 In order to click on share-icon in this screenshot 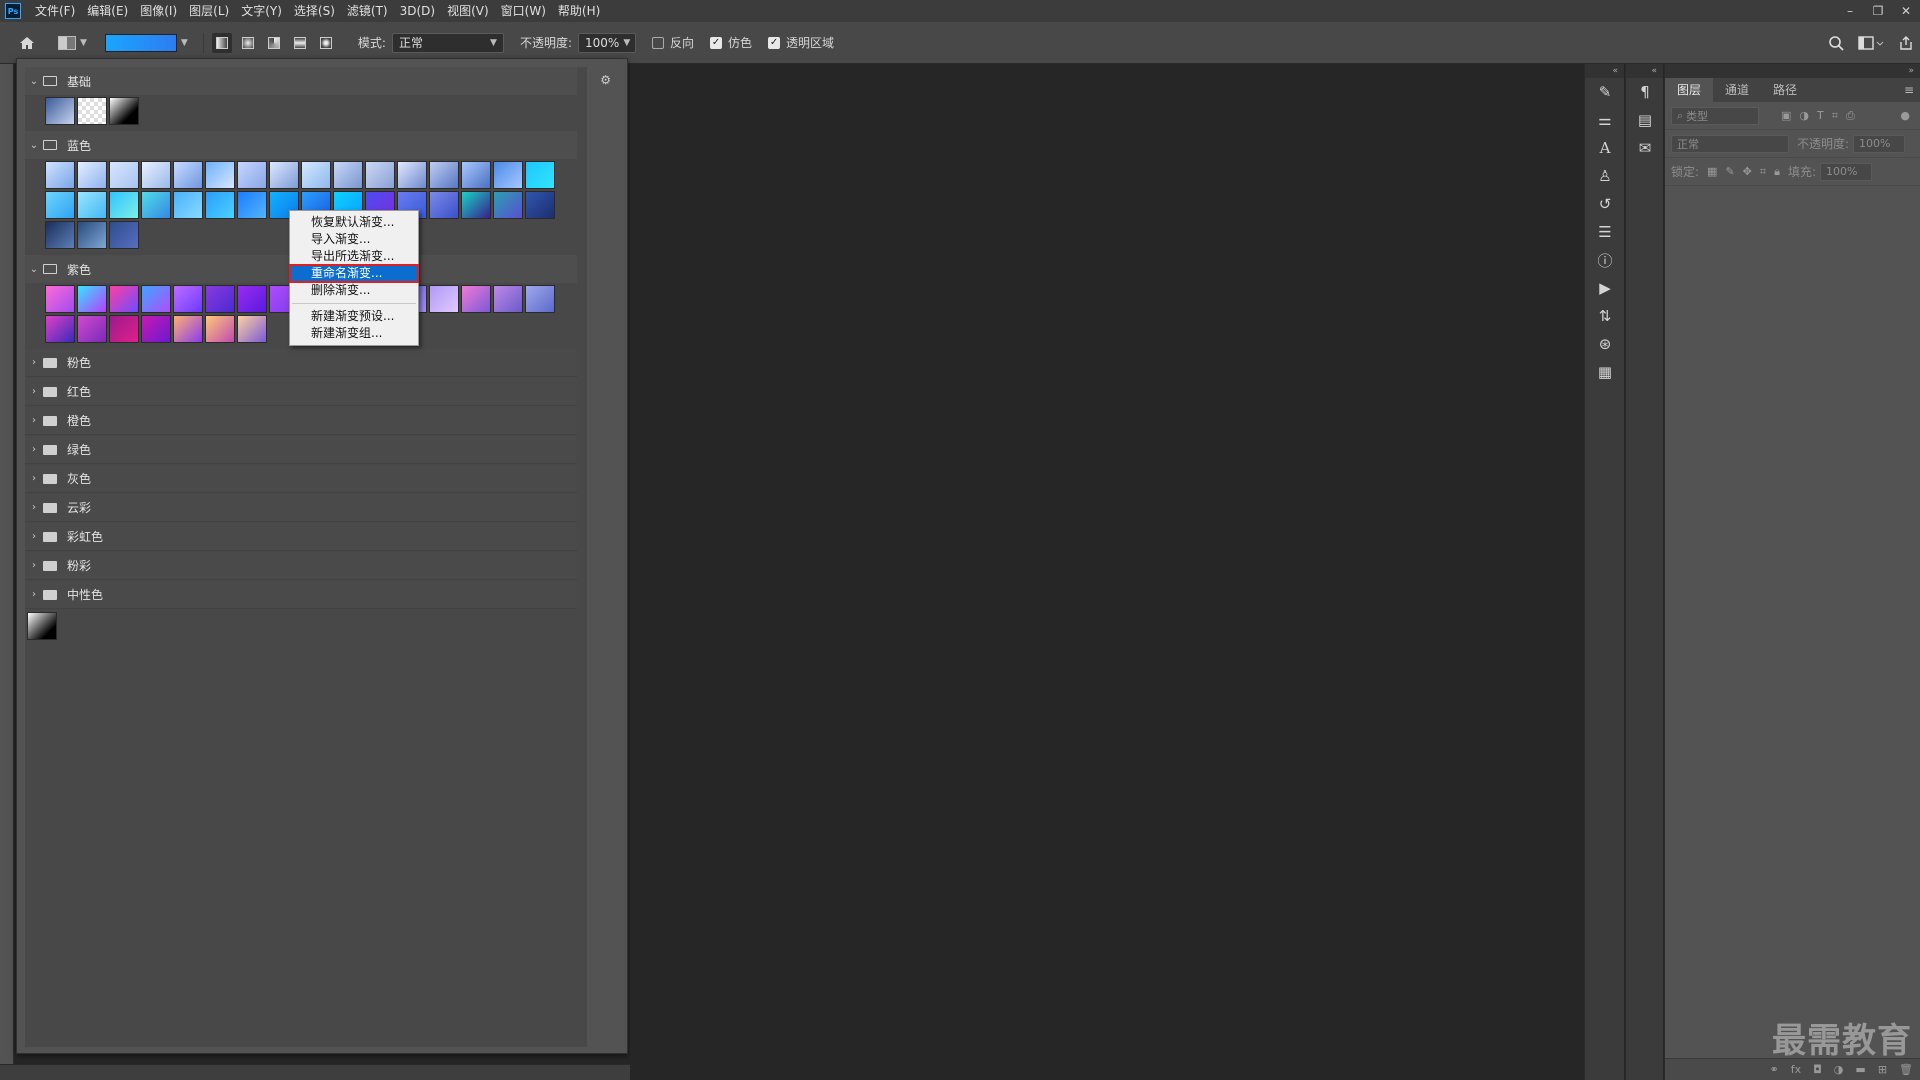, I will do `click(1906, 43)`.